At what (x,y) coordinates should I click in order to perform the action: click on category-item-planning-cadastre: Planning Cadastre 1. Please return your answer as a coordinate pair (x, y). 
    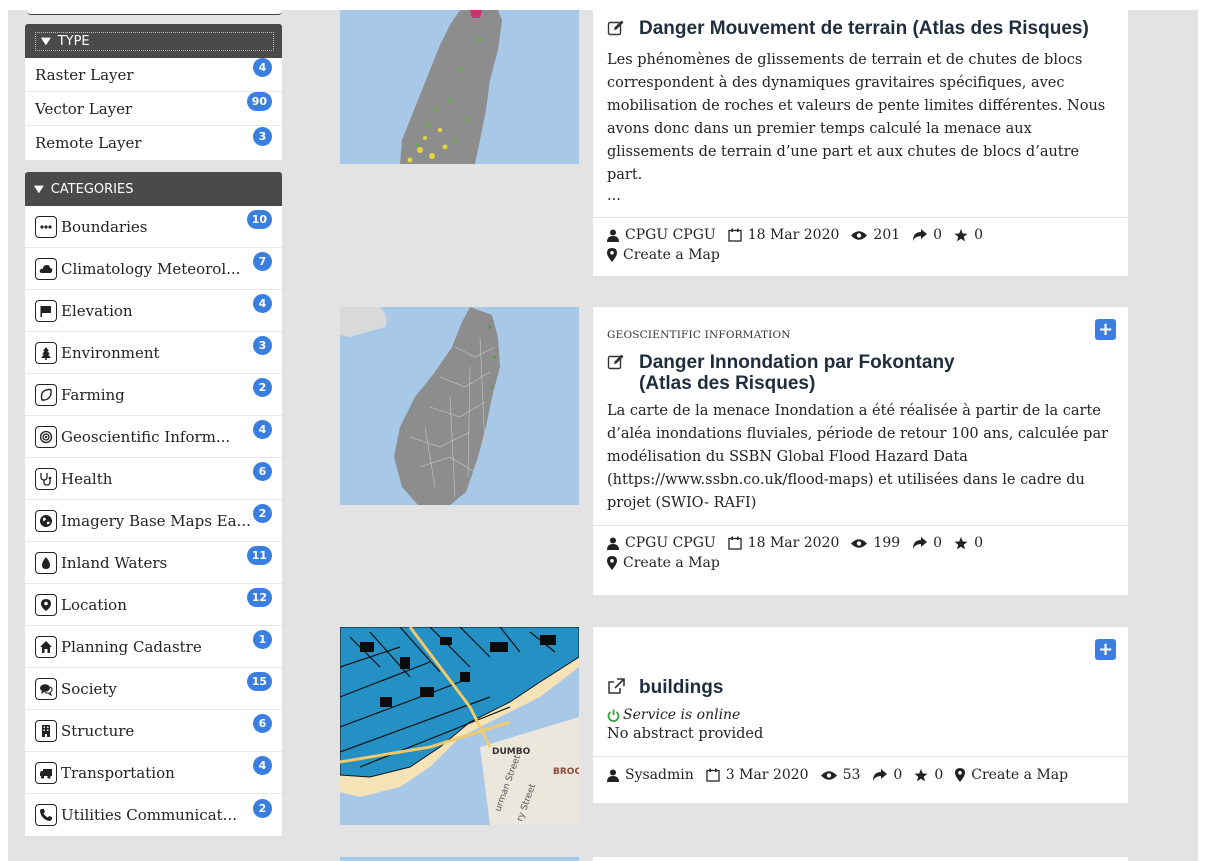
    Looking at the image, I should click on (153, 647).